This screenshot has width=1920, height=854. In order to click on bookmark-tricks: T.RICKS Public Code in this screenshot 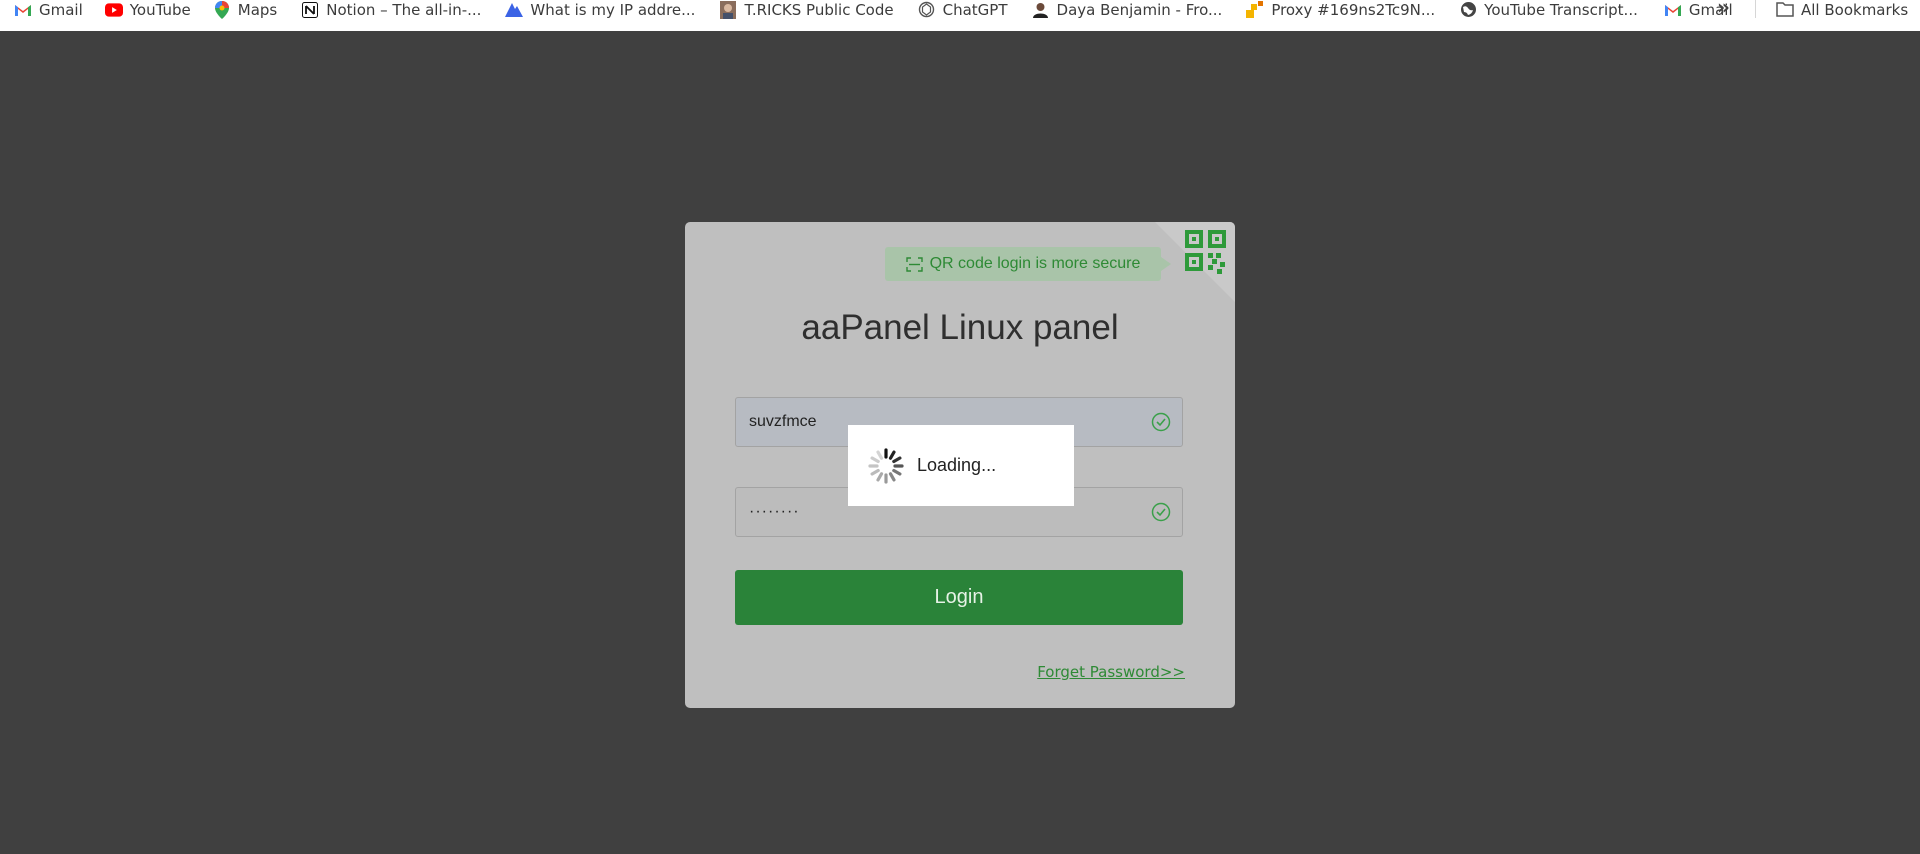, I will do `click(806, 12)`.